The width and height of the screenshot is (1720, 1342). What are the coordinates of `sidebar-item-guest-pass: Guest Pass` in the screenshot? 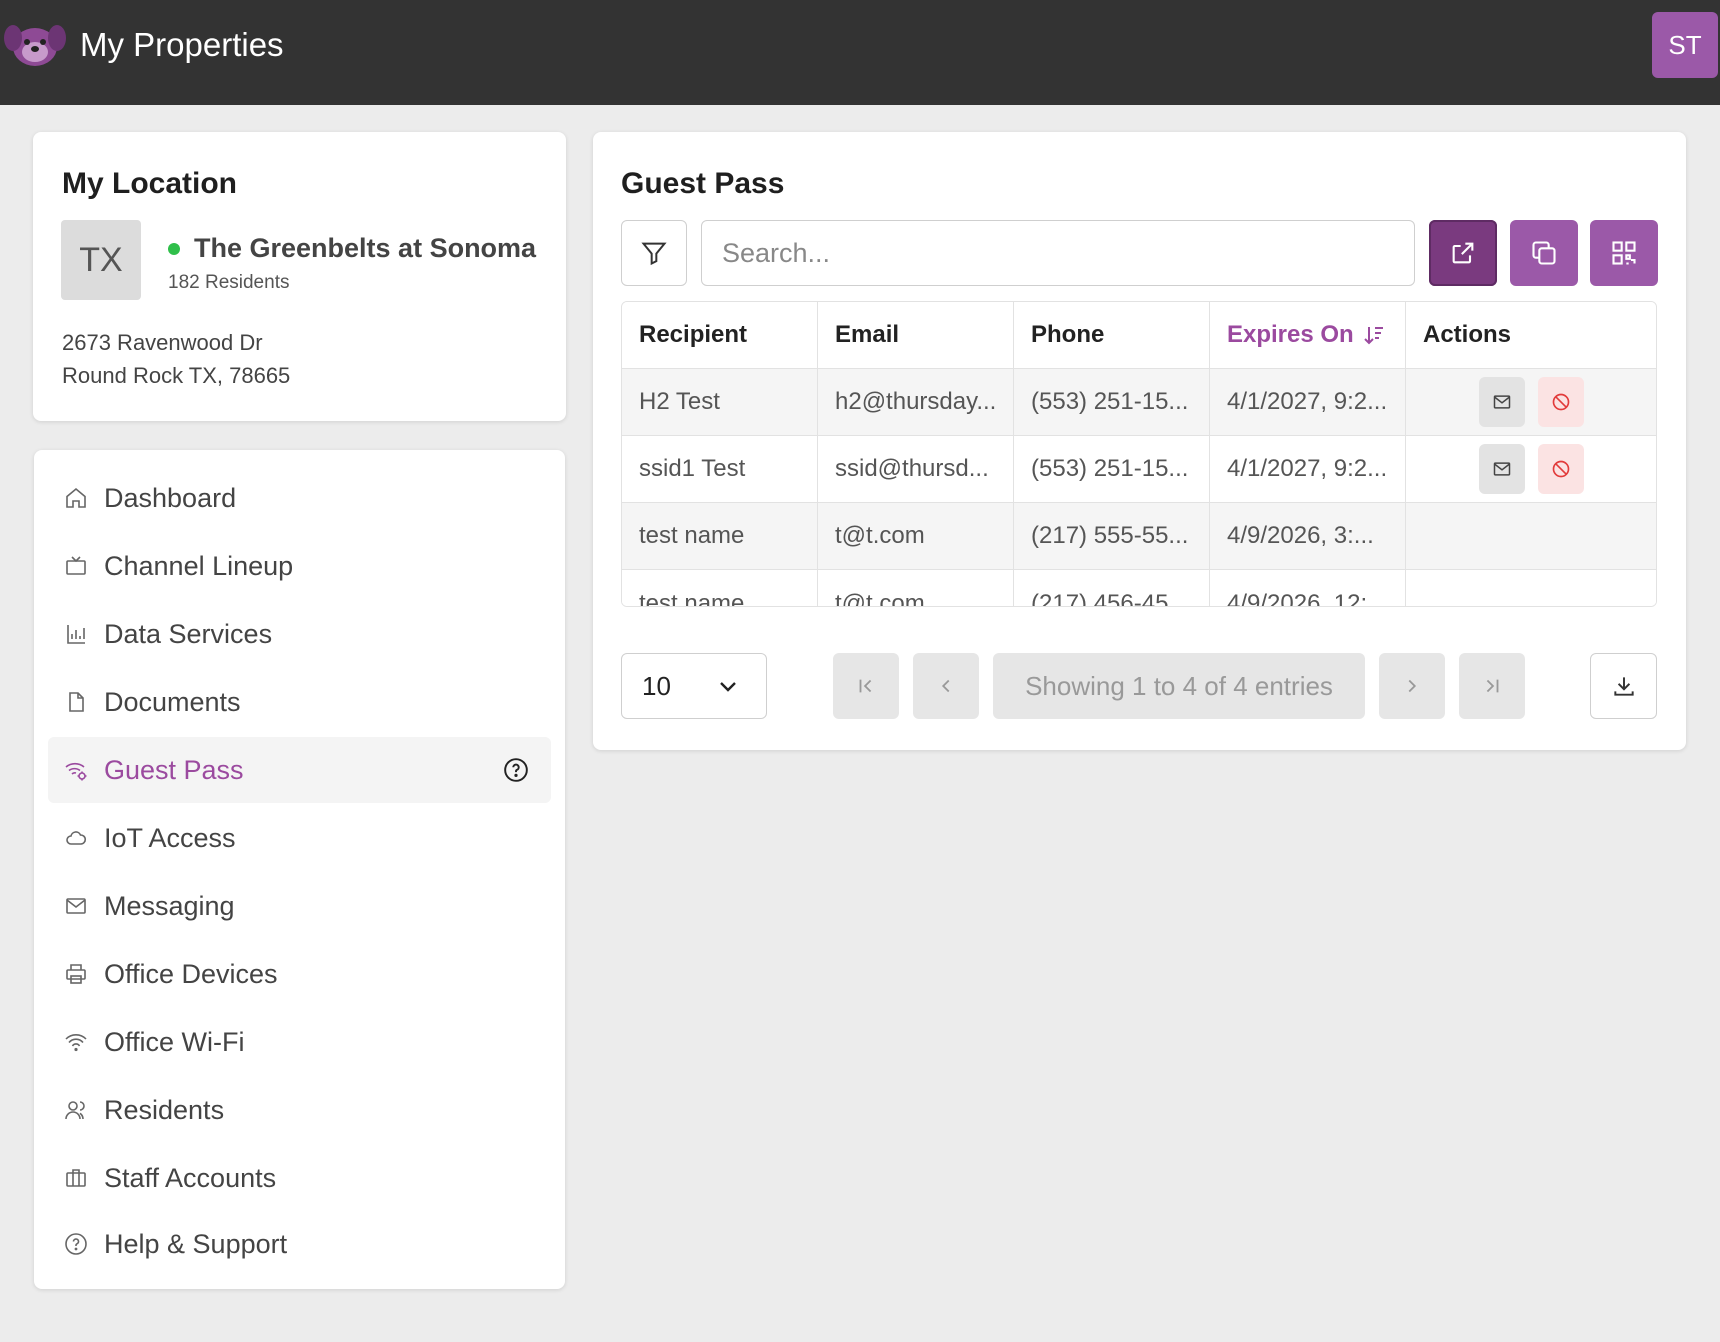 It's located at (299, 770).